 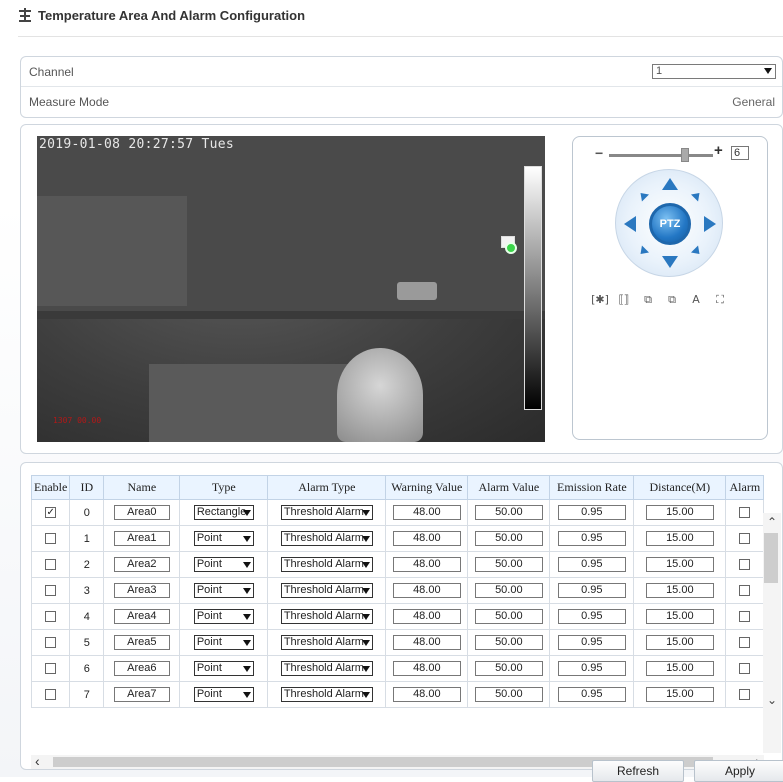 What do you see at coordinates (141, 538) in the screenshot?
I see `name-input: Area1` at bounding box center [141, 538].